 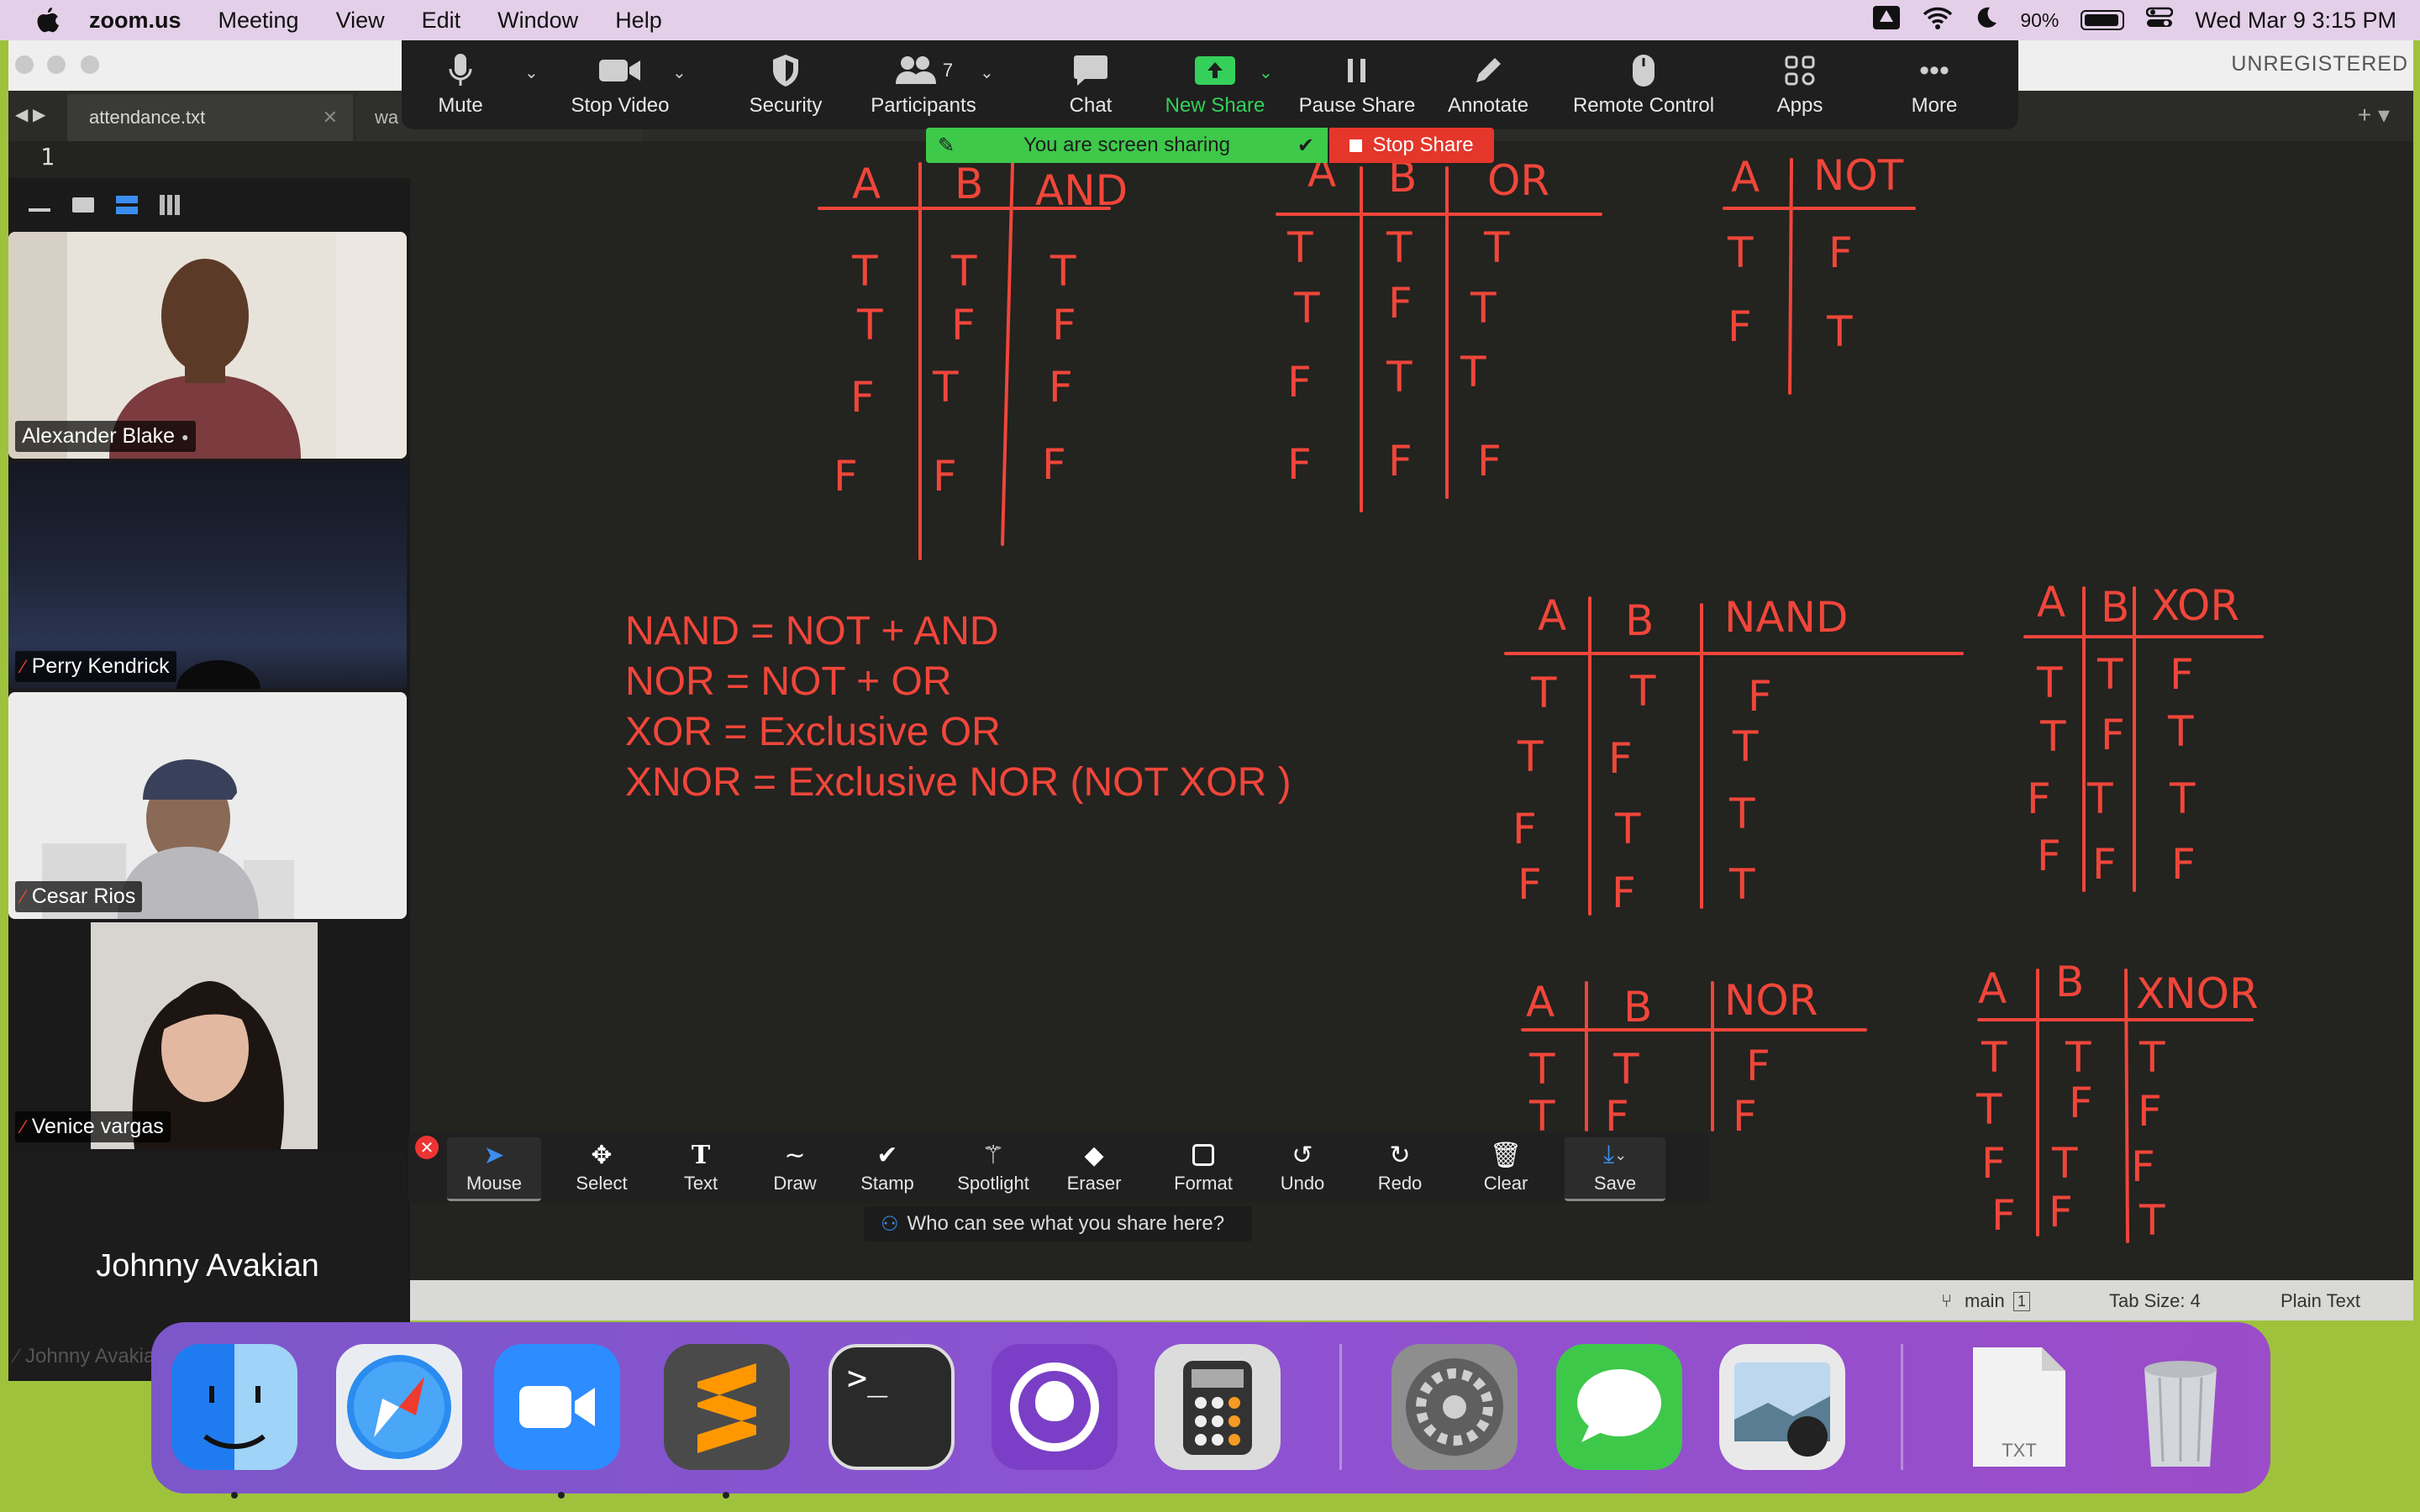 I want to click on format-label: Format, so click(x=1203, y=1183).